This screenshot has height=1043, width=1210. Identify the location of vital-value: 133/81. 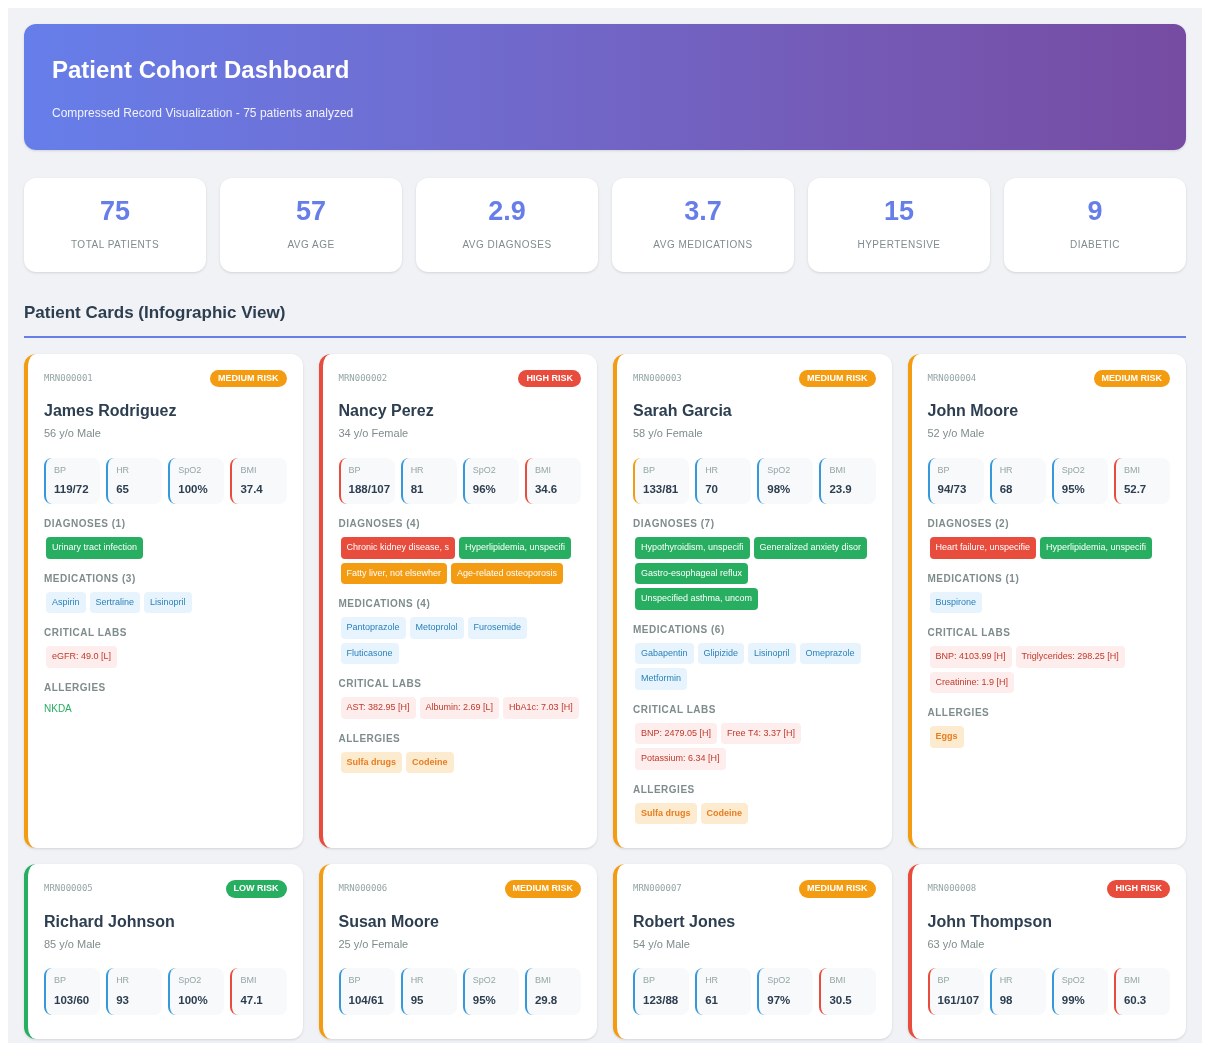
(661, 489).